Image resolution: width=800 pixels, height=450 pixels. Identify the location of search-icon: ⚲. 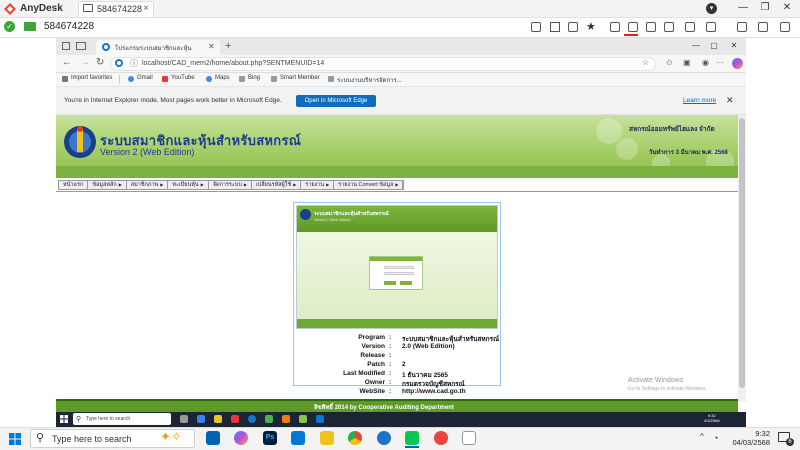
(40, 438).